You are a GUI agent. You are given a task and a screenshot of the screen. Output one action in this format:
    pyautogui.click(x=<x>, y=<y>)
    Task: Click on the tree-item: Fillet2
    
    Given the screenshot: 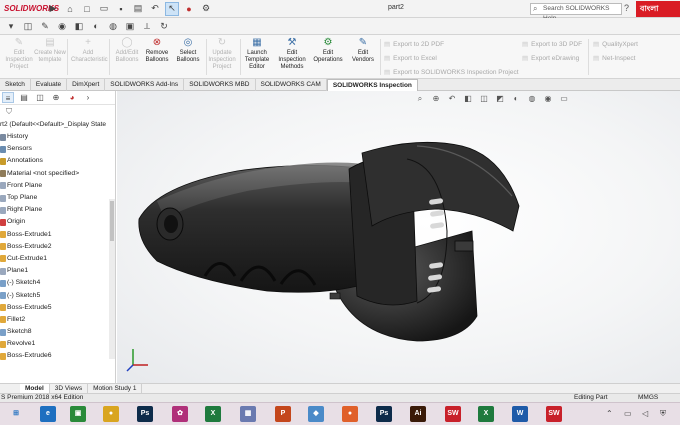 What is the action you would take?
    pyautogui.click(x=57, y=320)
    